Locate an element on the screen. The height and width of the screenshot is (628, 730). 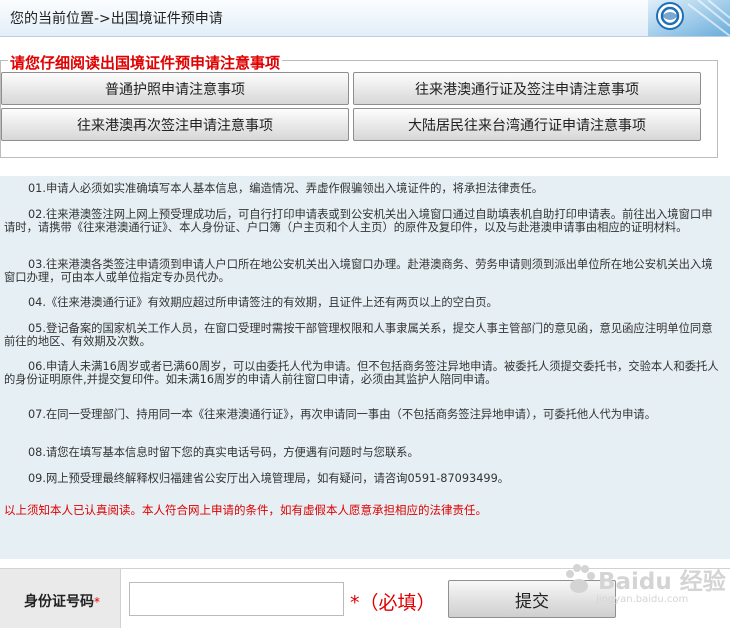
taiwan-permit-notice-button: 大陆居民往来台湾通行证申请注意事项 is located at coordinates (527, 124).